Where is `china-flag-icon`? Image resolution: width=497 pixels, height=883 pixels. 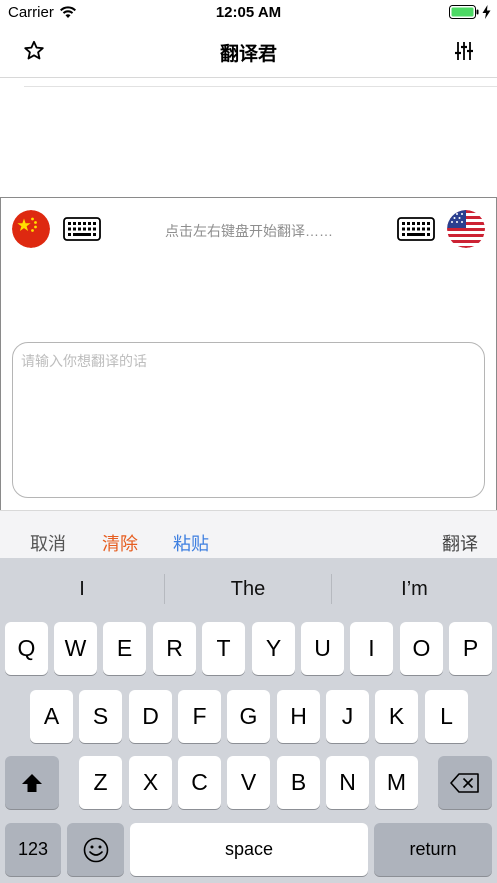 china-flag-icon is located at coordinates (31, 229).